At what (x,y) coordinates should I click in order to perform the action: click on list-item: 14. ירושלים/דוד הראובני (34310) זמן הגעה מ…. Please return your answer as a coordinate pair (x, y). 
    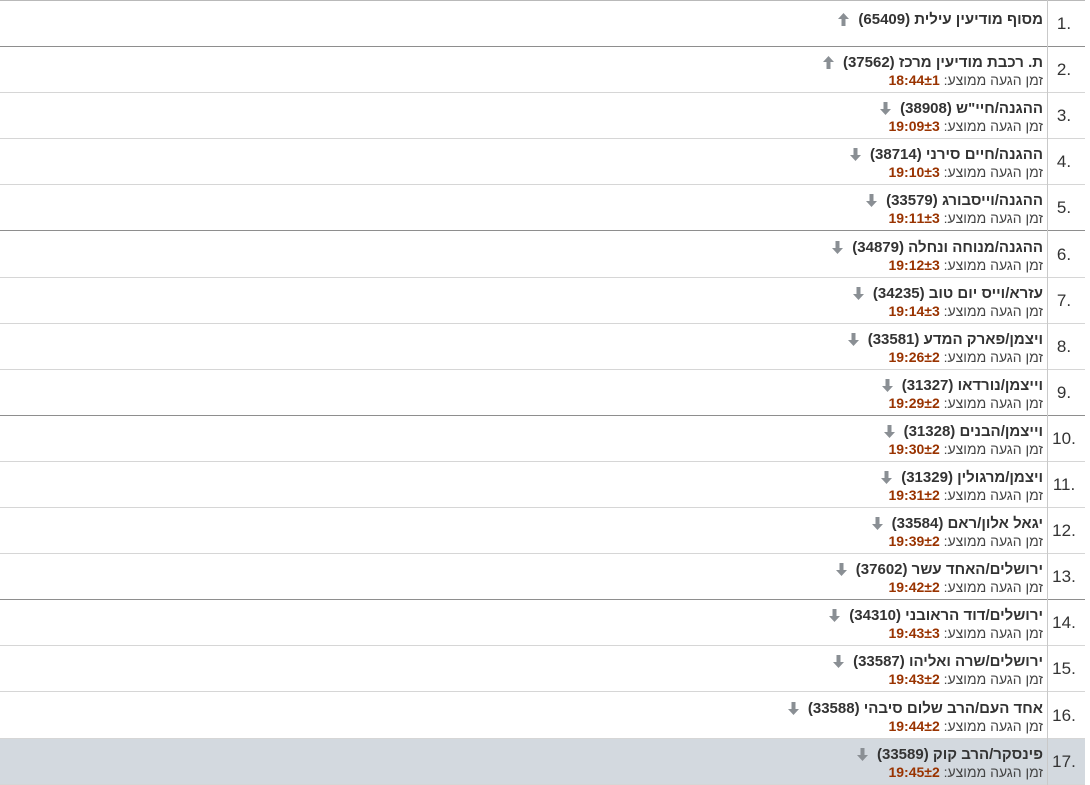
    Looking at the image, I should click on (542, 623).